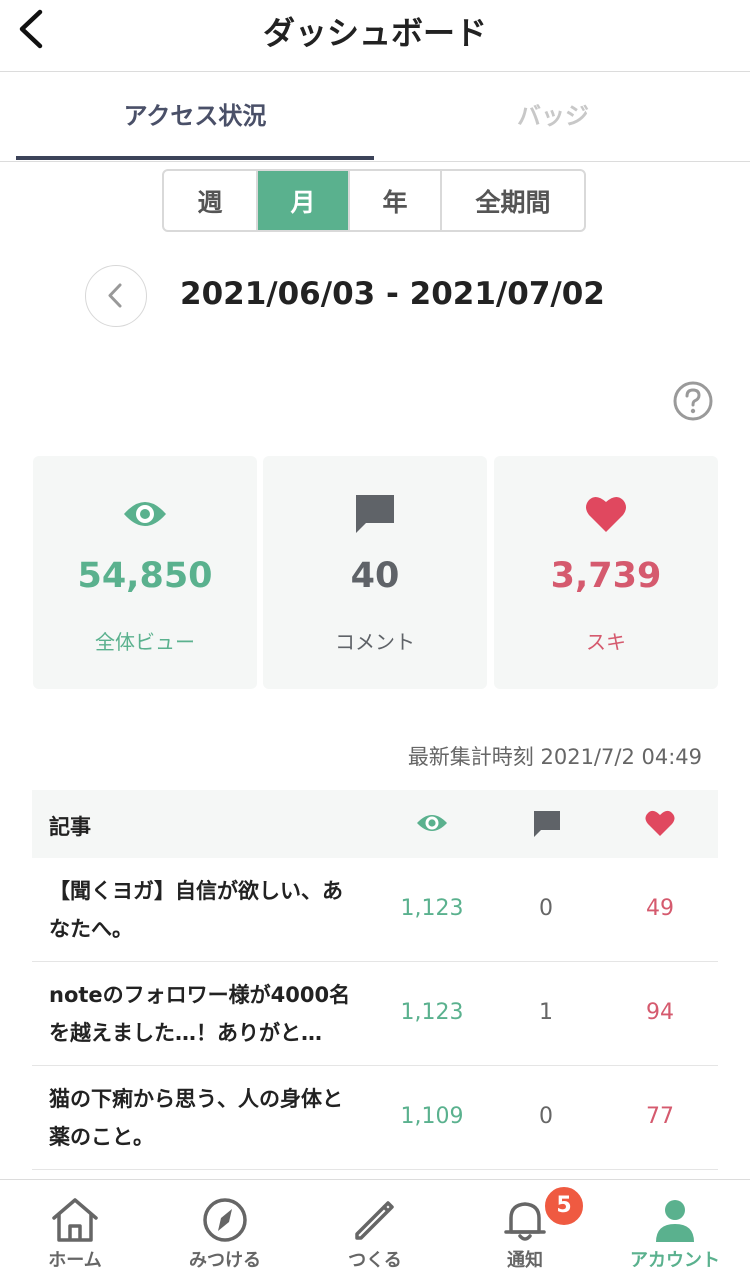  Describe the element at coordinates (546, 1012) in the screenshot. I see `article-comments: 1` at that location.